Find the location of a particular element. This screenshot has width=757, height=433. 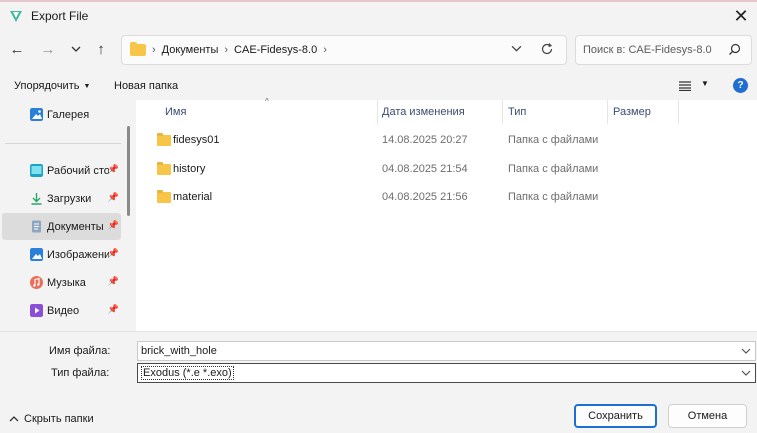

refresh-icon is located at coordinates (547, 49).